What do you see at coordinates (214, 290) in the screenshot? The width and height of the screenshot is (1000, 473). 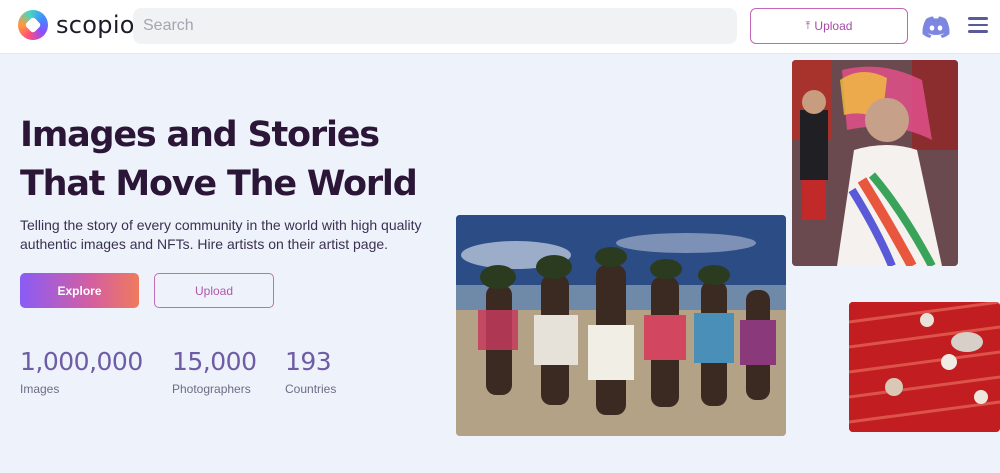 I see `upload-button: Upload` at bounding box center [214, 290].